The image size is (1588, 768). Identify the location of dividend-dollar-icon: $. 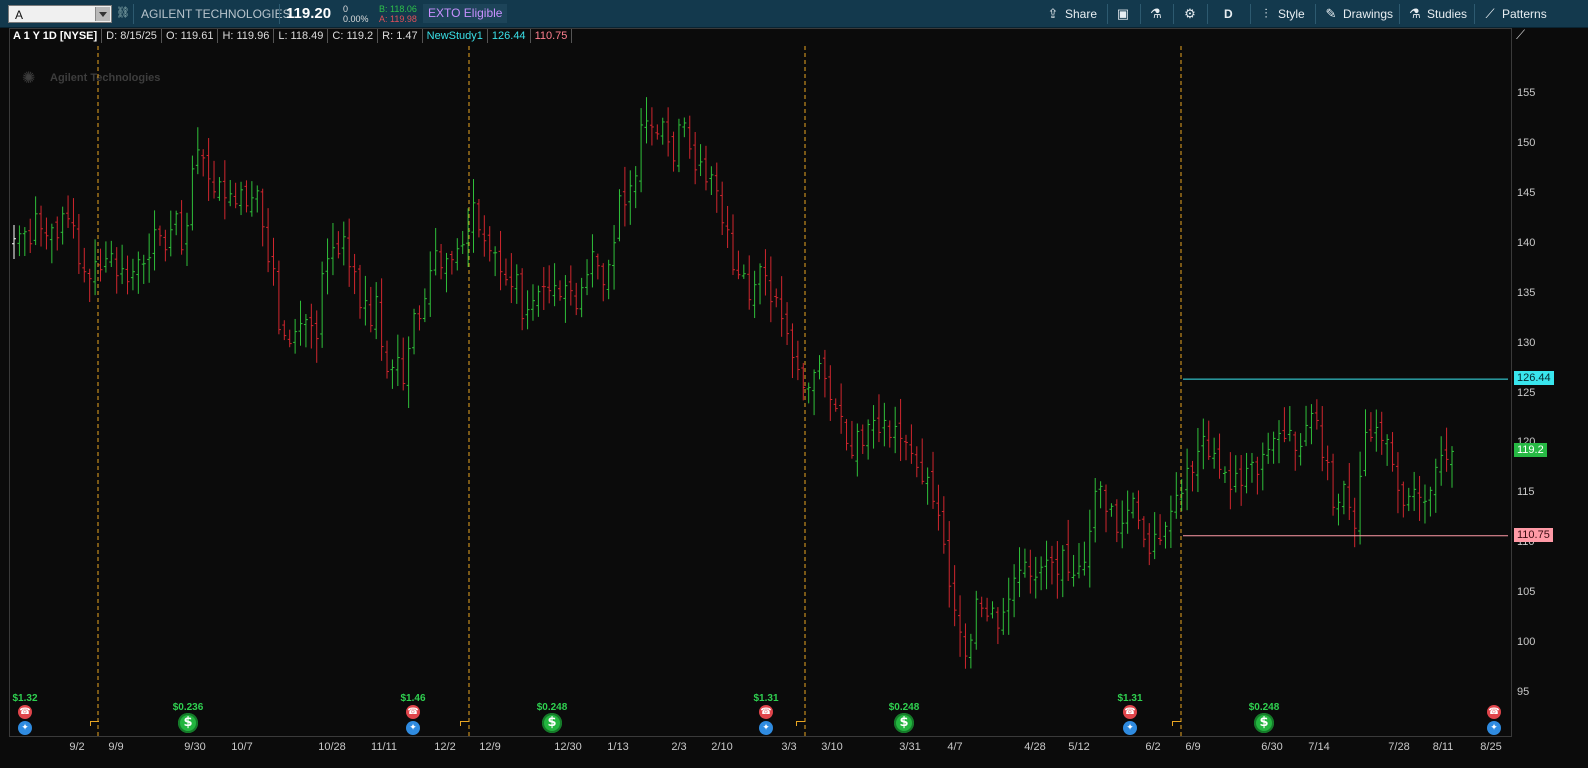
(904, 723).